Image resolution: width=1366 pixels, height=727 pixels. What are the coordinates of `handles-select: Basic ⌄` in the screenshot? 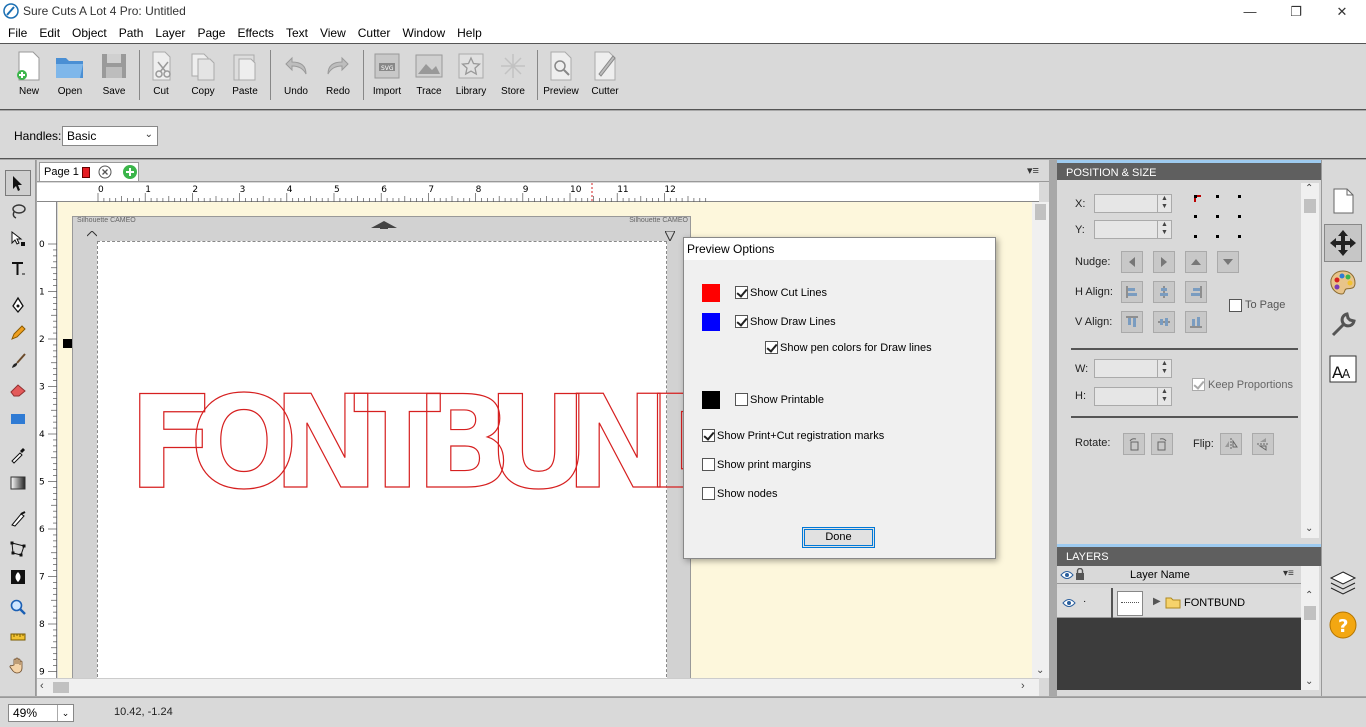 It's located at (110, 136).